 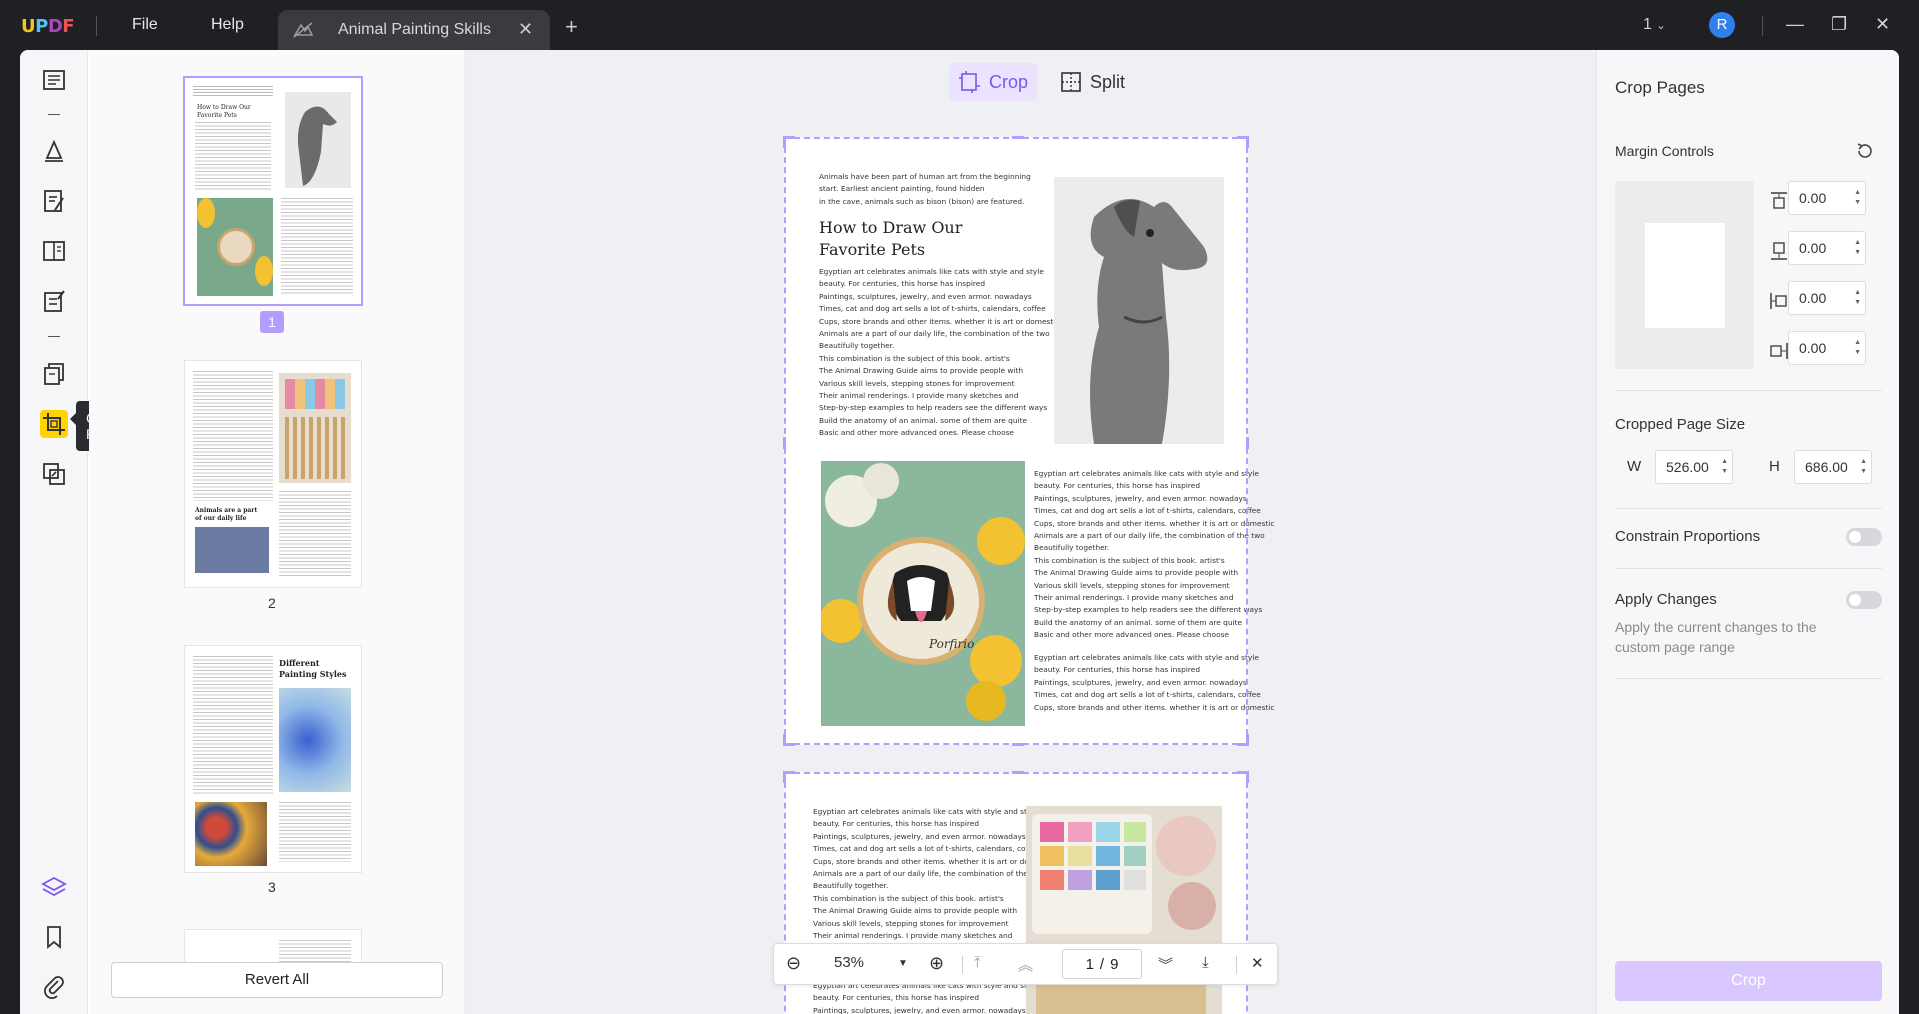 What do you see at coordinates (1089, 964) in the screenshot?
I see `current-page: 1` at bounding box center [1089, 964].